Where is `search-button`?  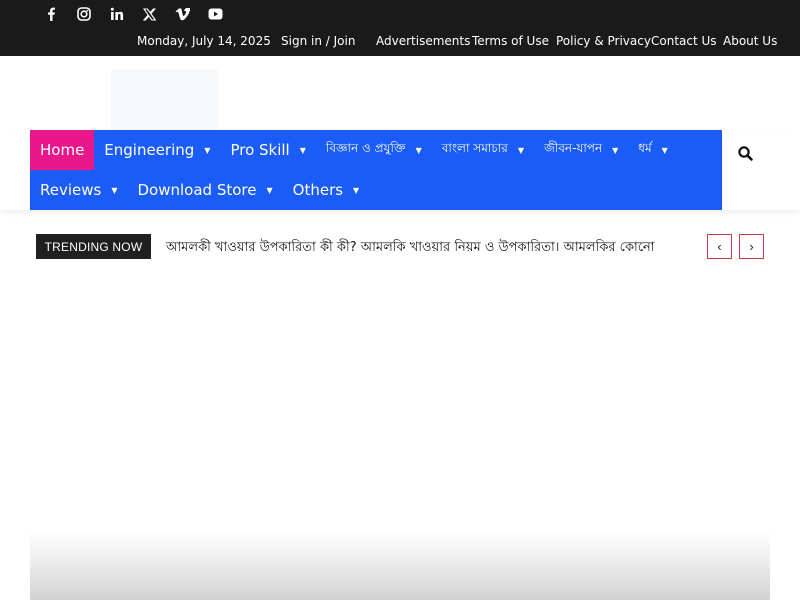 search-button is located at coordinates (746, 154).